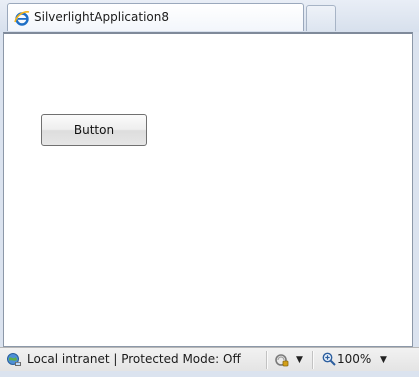  I want to click on internet-explorer-icon, so click(22, 18).